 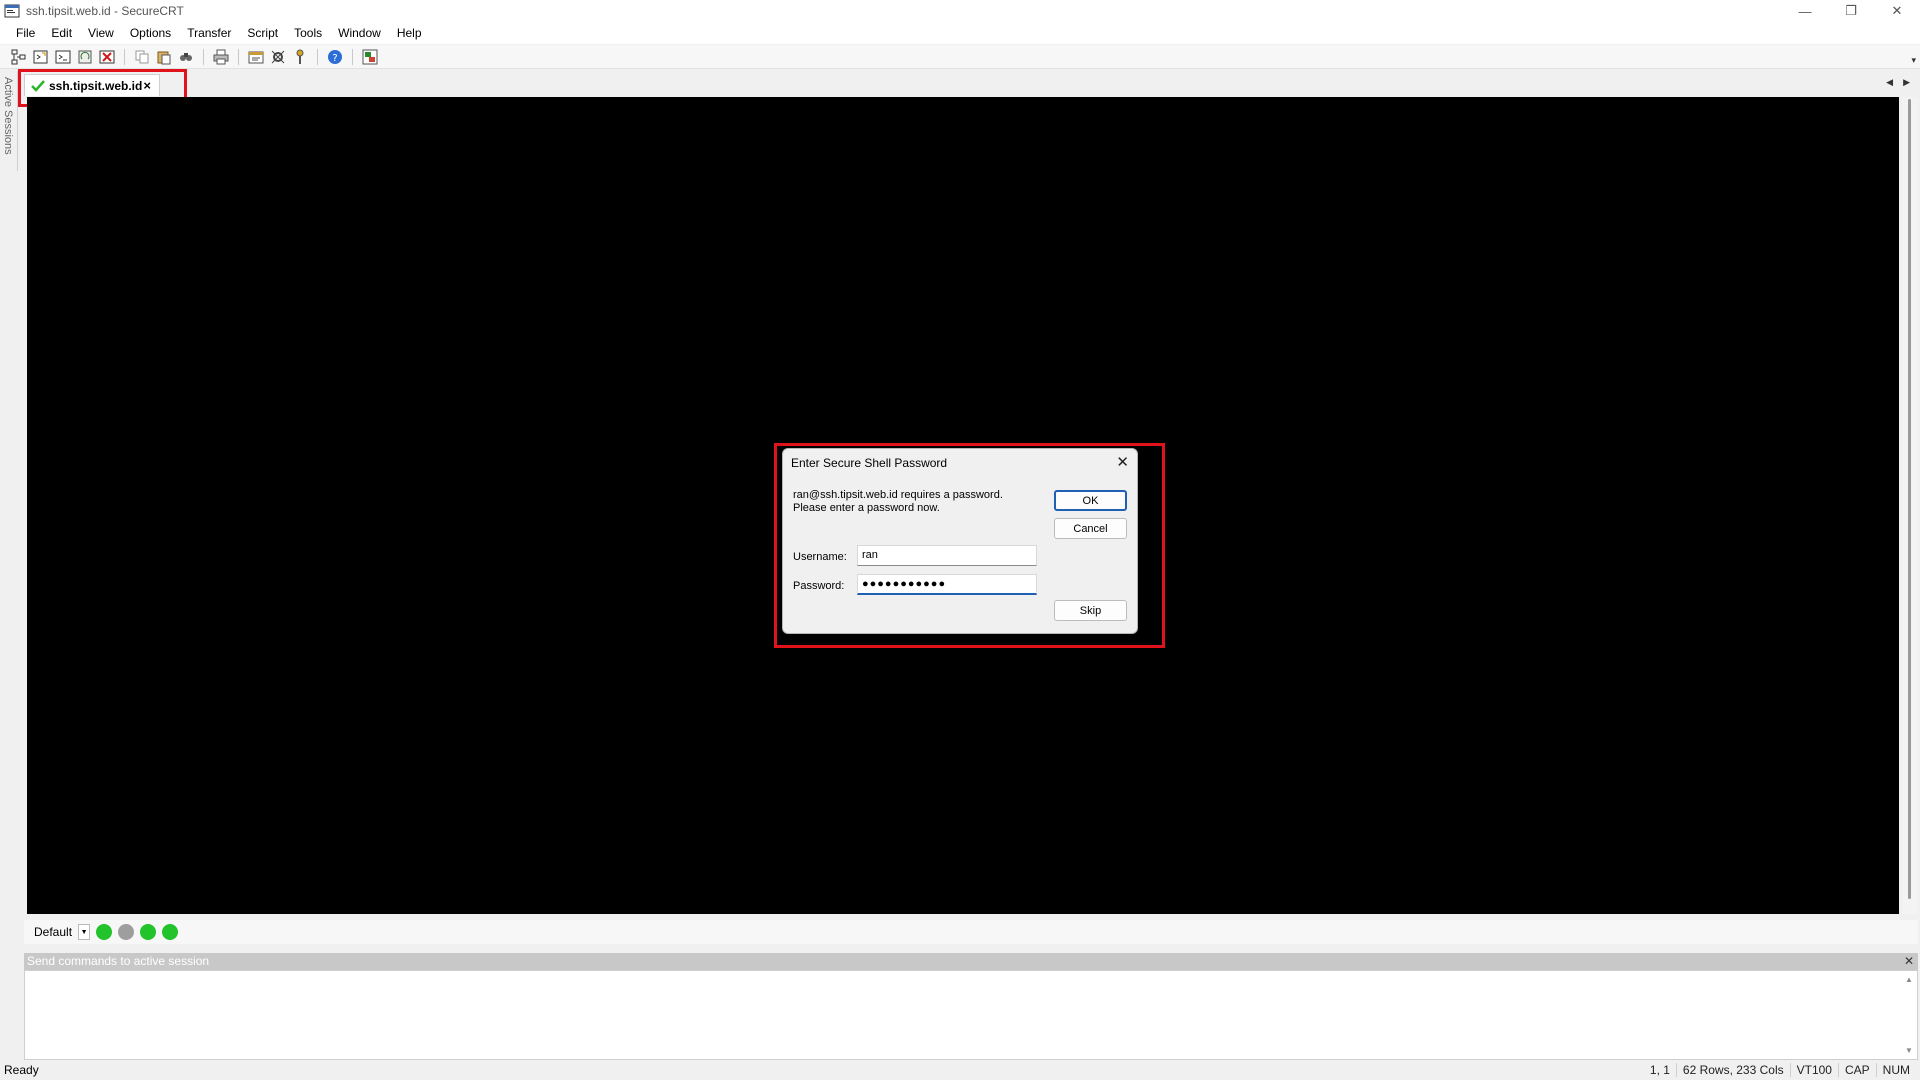 What do you see at coordinates (61, 33) in the screenshot?
I see `menu-edit: Edit` at bounding box center [61, 33].